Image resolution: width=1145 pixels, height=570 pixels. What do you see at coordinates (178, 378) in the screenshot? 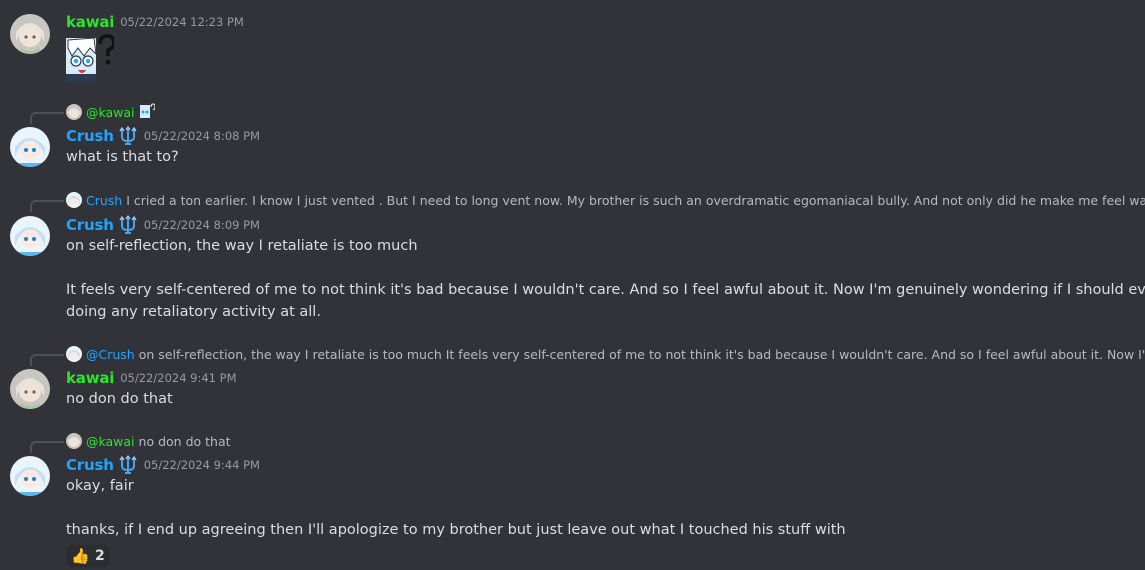
I see `message-timestamp: 05/22/2024 9:41 PM` at bounding box center [178, 378].